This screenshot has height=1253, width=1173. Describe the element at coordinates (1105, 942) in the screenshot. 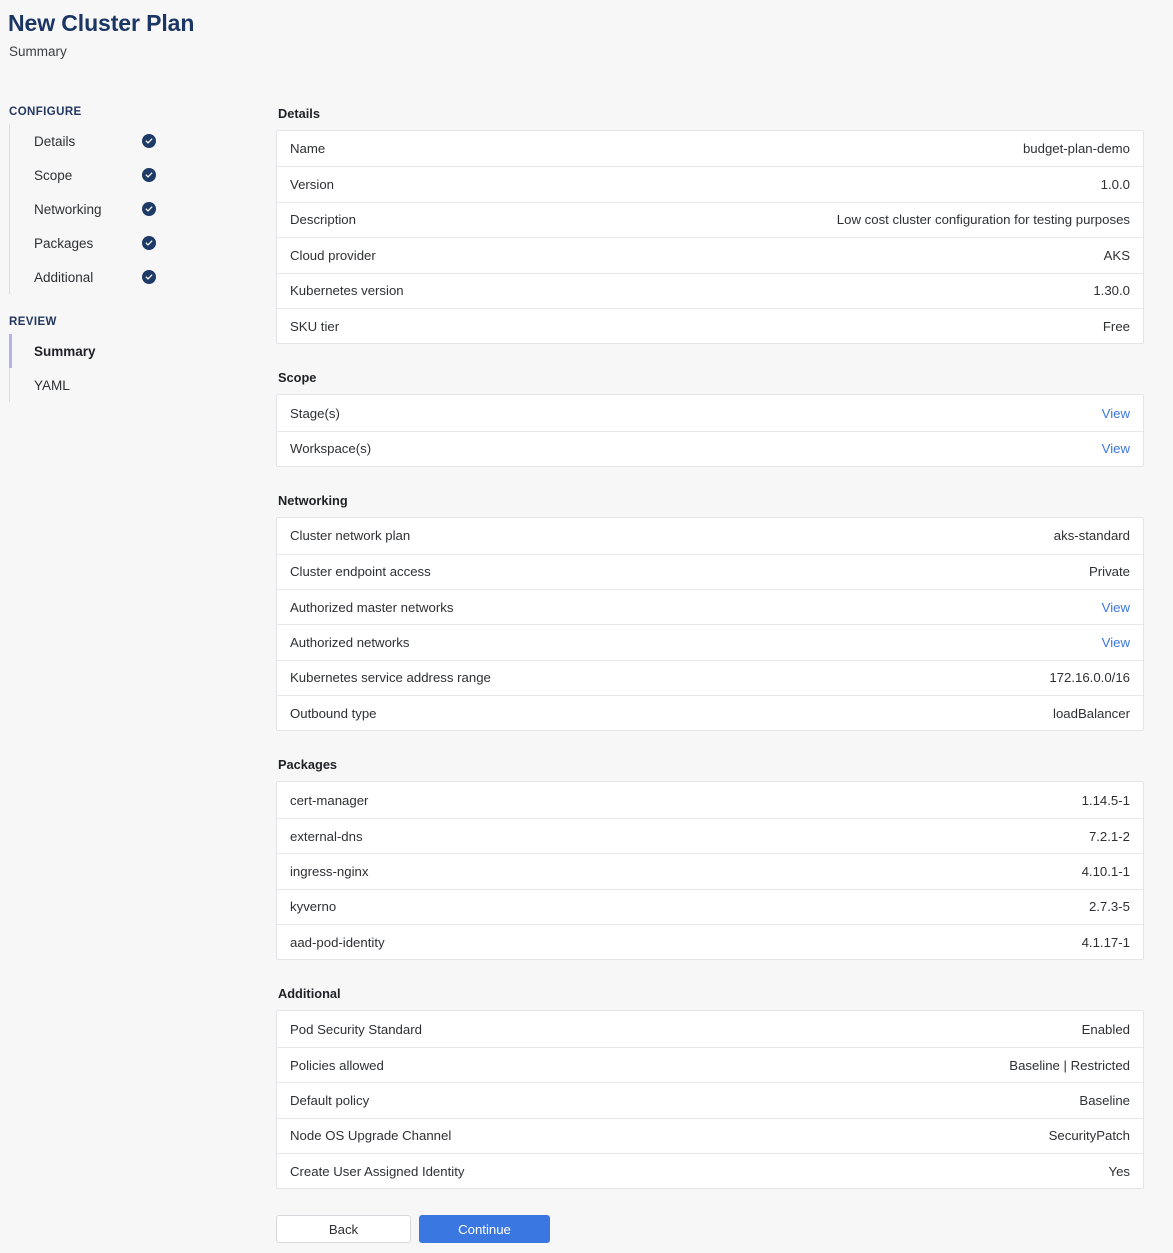

I see `row-value: 4.1.17-1` at that location.